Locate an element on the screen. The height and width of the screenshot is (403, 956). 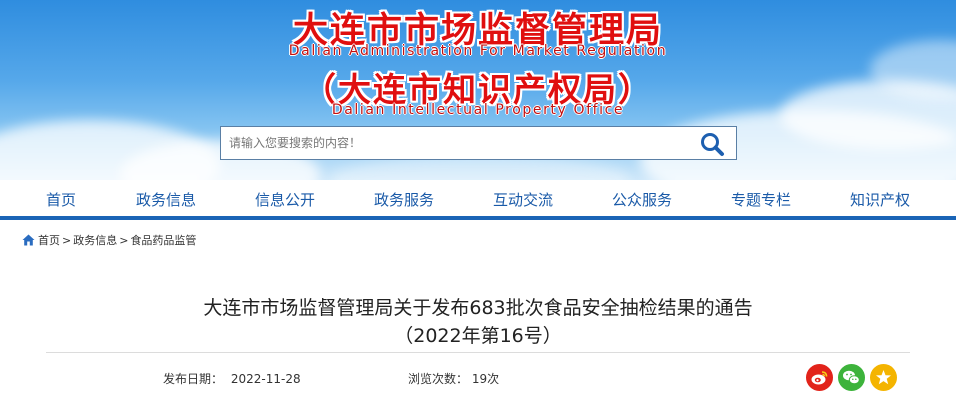
wechat-icon is located at coordinates (851, 377).